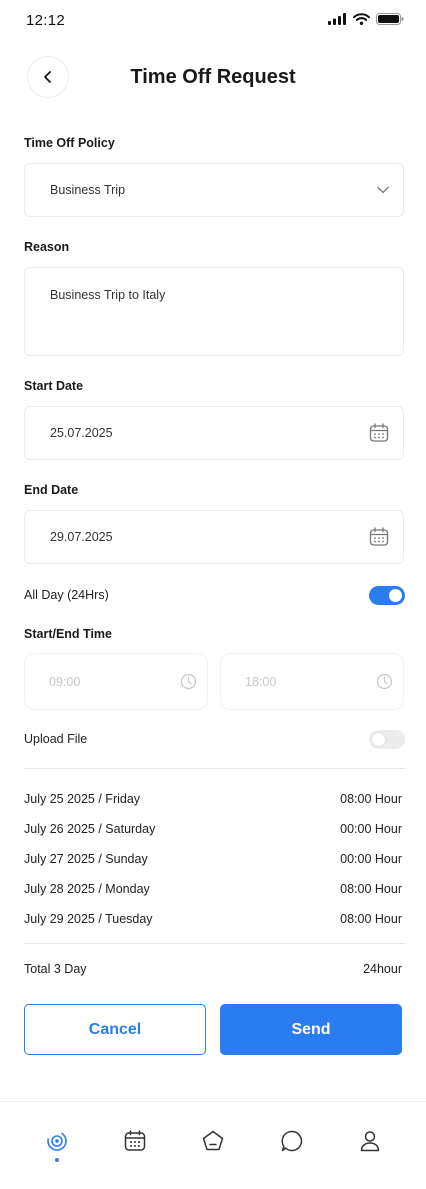 Image resolution: width=426 pixels, height=1189 pixels. Describe the element at coordinates (115, 1029) in the screenshot. I see `cancel-button: Cancel` at that location.